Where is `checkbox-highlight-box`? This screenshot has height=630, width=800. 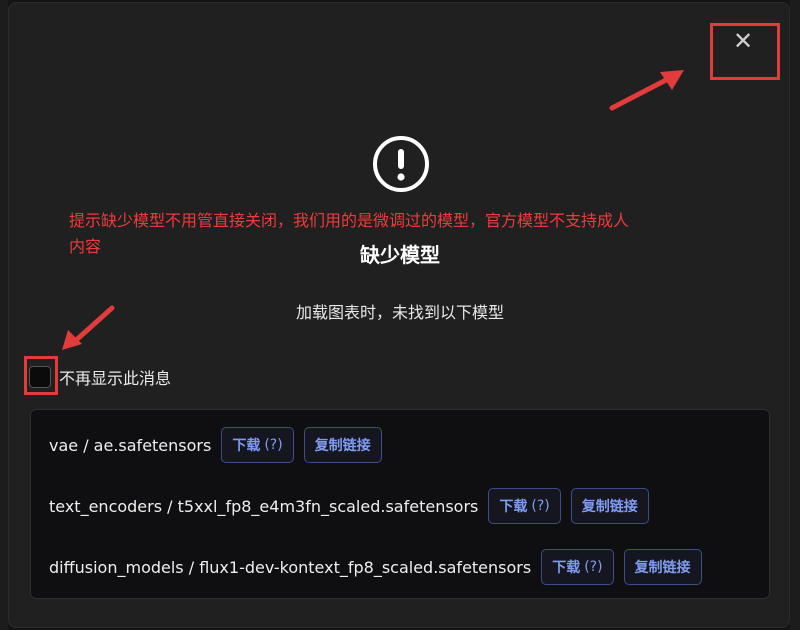 checkbox-highlight-box is located at coordinates (41, 375).